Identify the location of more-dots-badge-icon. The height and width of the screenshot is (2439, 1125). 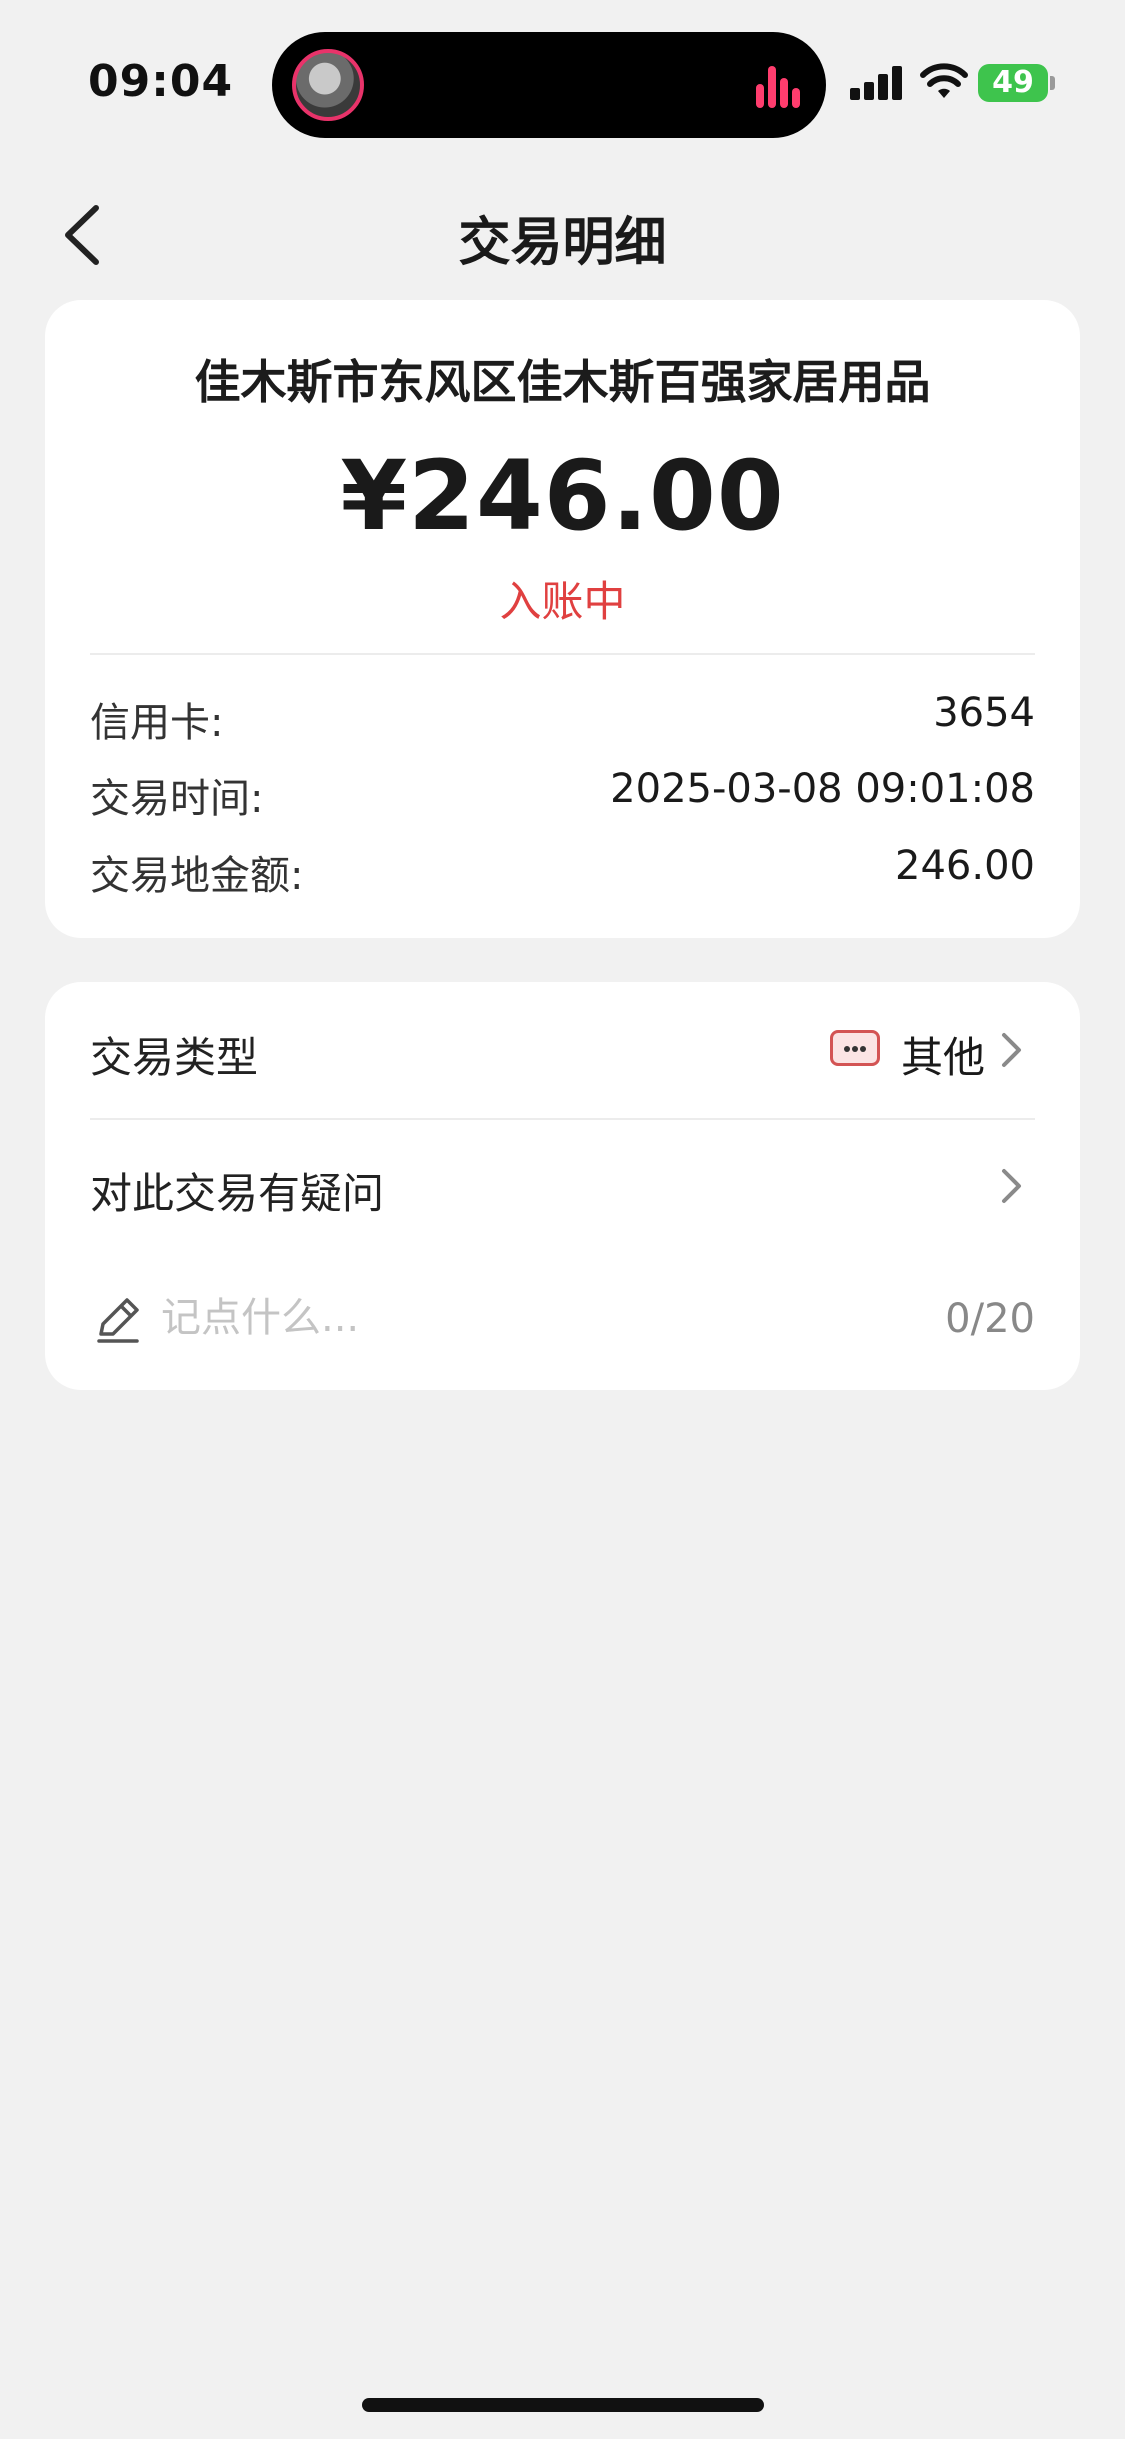
(855, 1048).